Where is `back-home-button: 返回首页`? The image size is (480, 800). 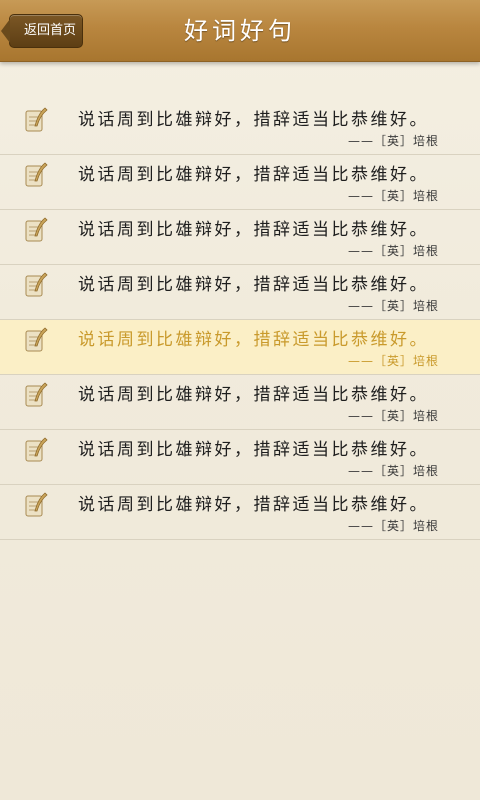
back-home-button: 返回首页 is located at coordinates (42, 31).